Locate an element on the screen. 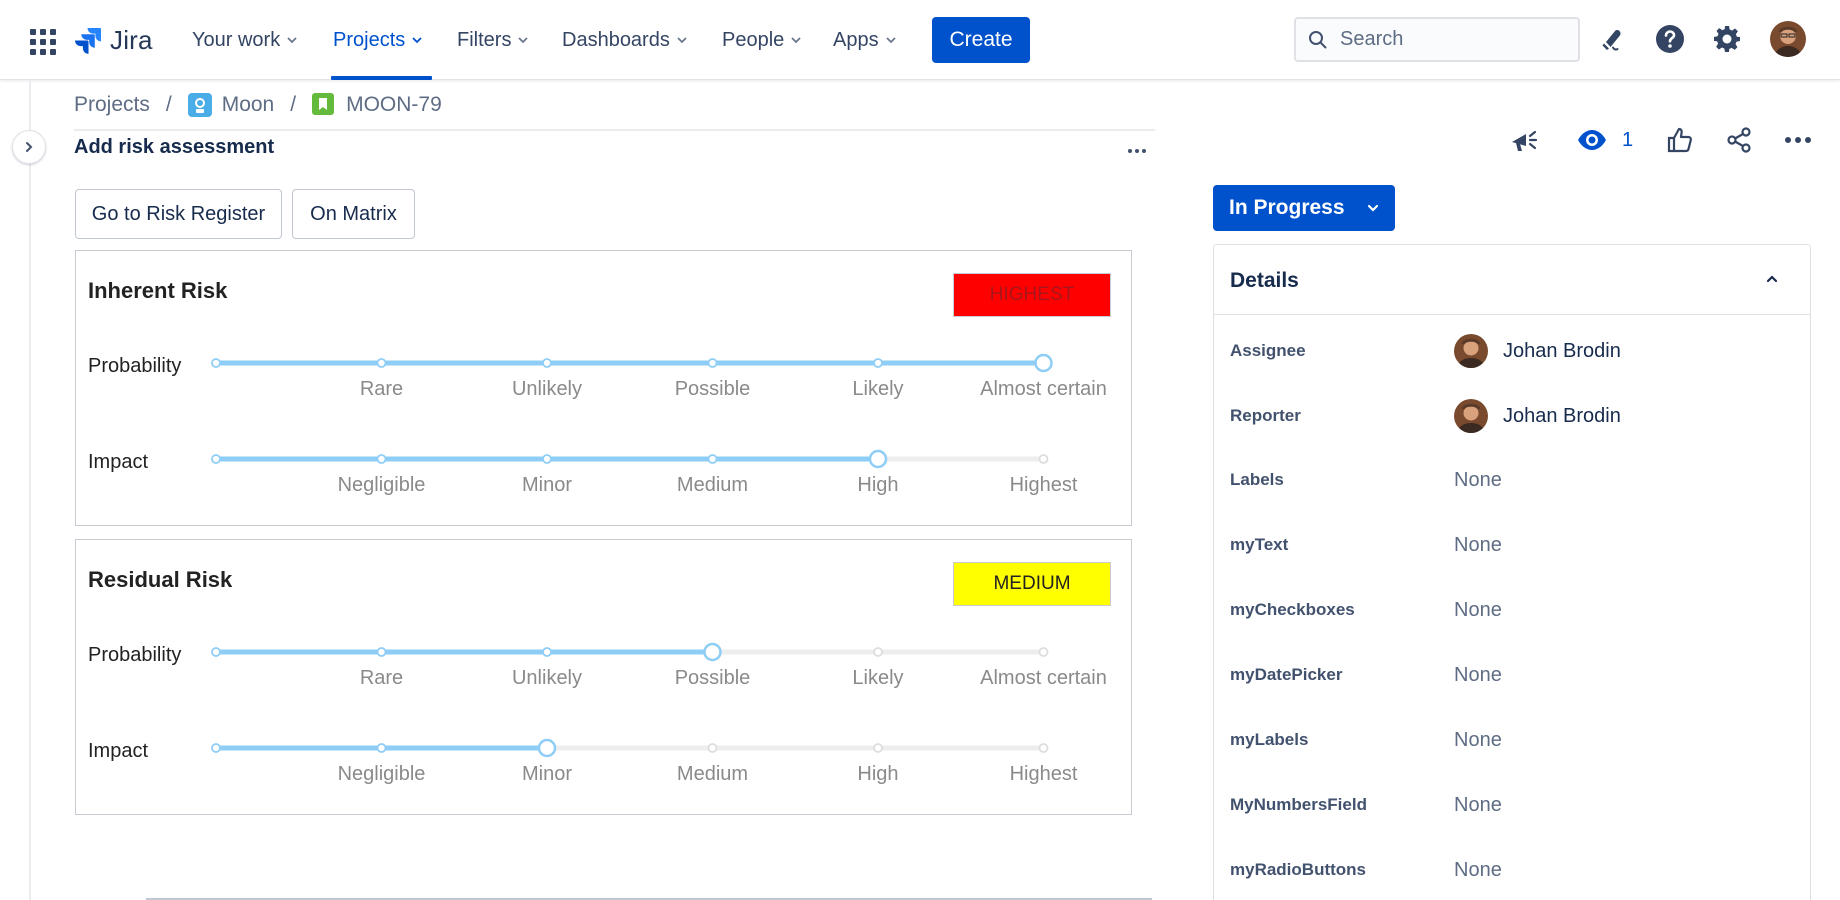  field-label: myRadioButtons is located at coordinates (1298, 869).